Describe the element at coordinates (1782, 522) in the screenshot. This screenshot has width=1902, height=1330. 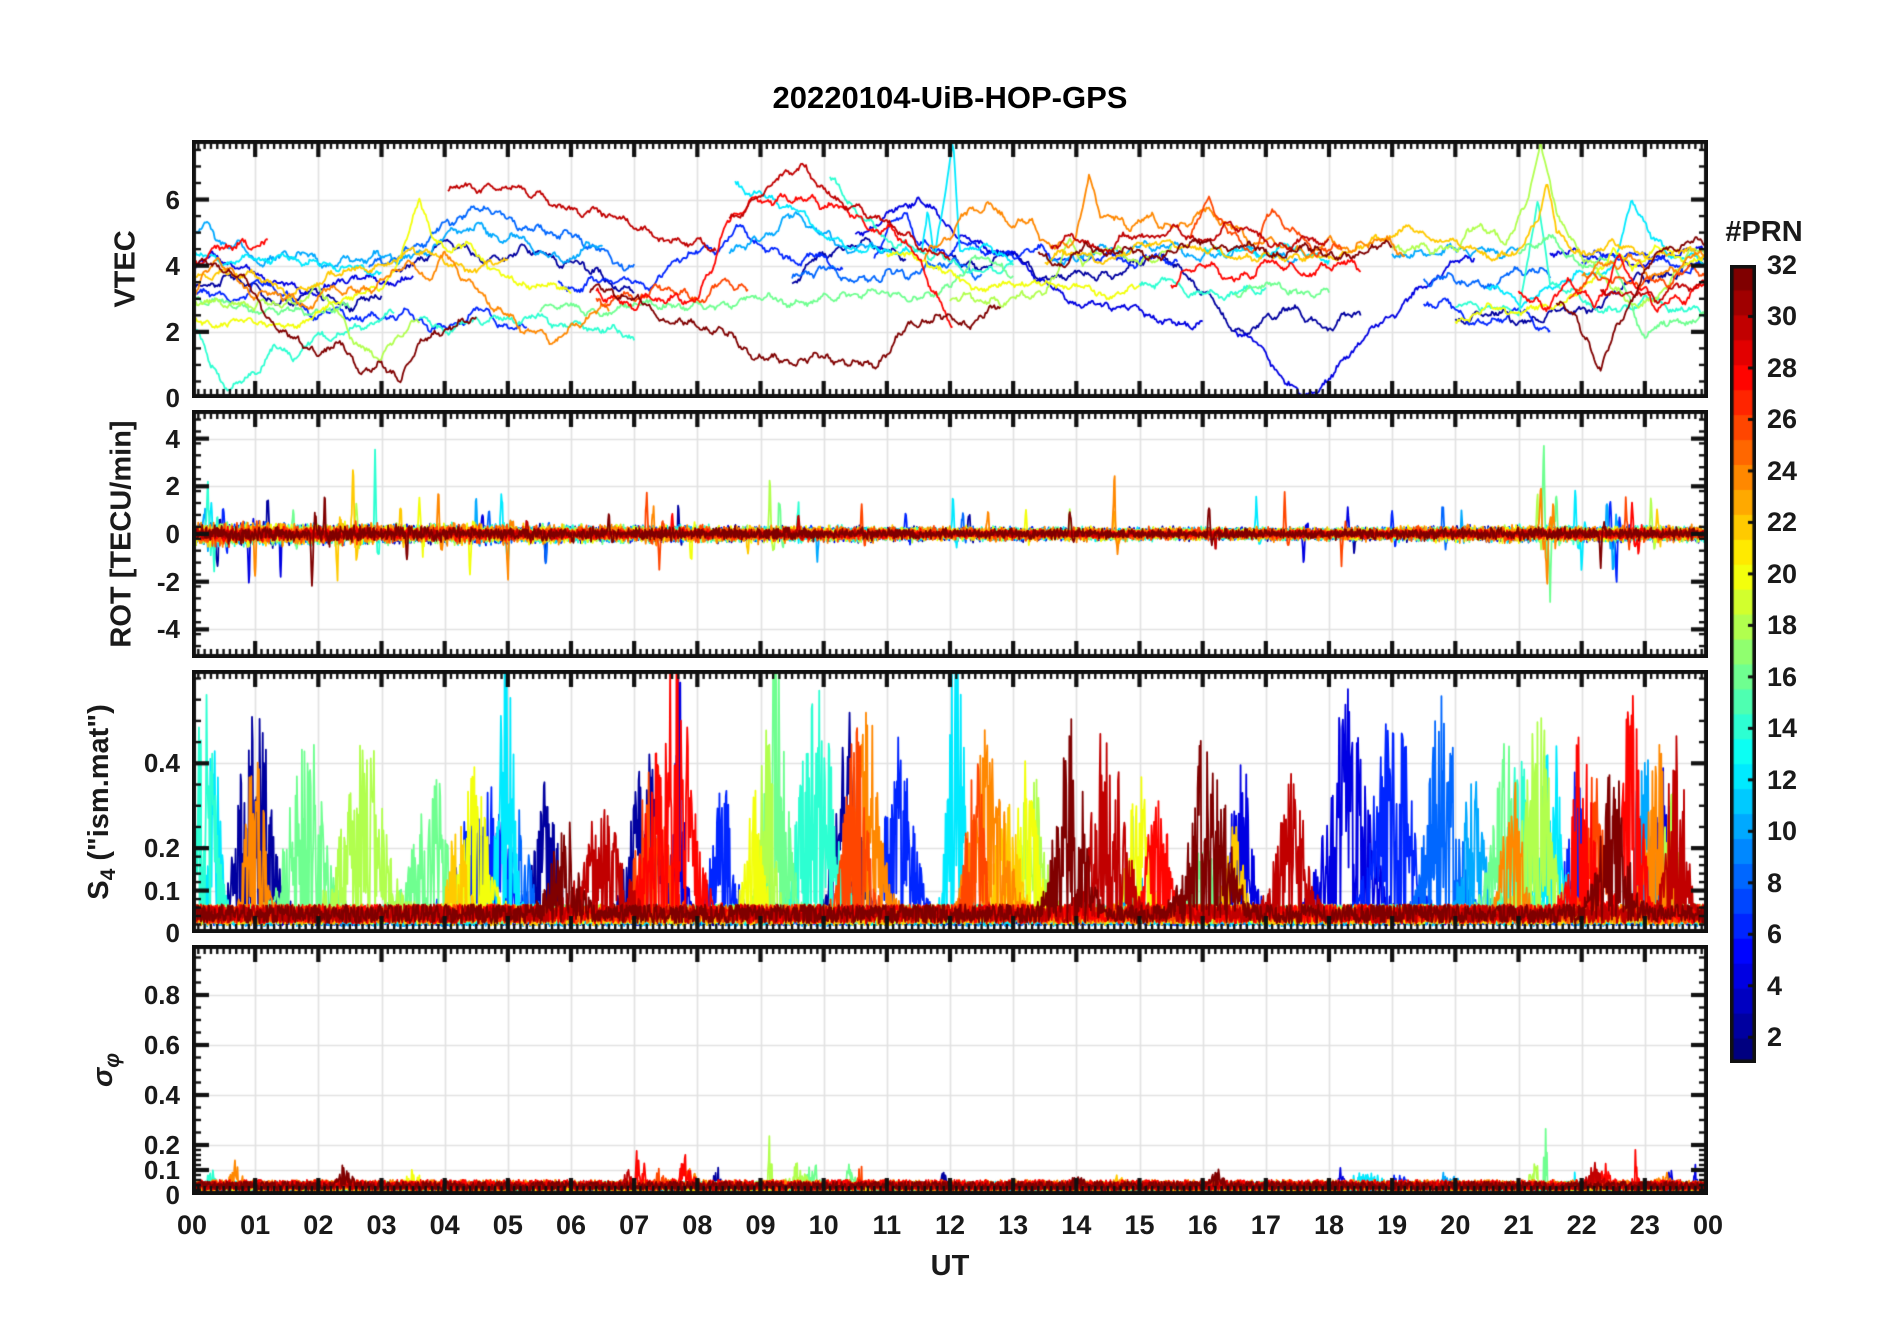
I see `colorbar-tick-label: 22` at that location.